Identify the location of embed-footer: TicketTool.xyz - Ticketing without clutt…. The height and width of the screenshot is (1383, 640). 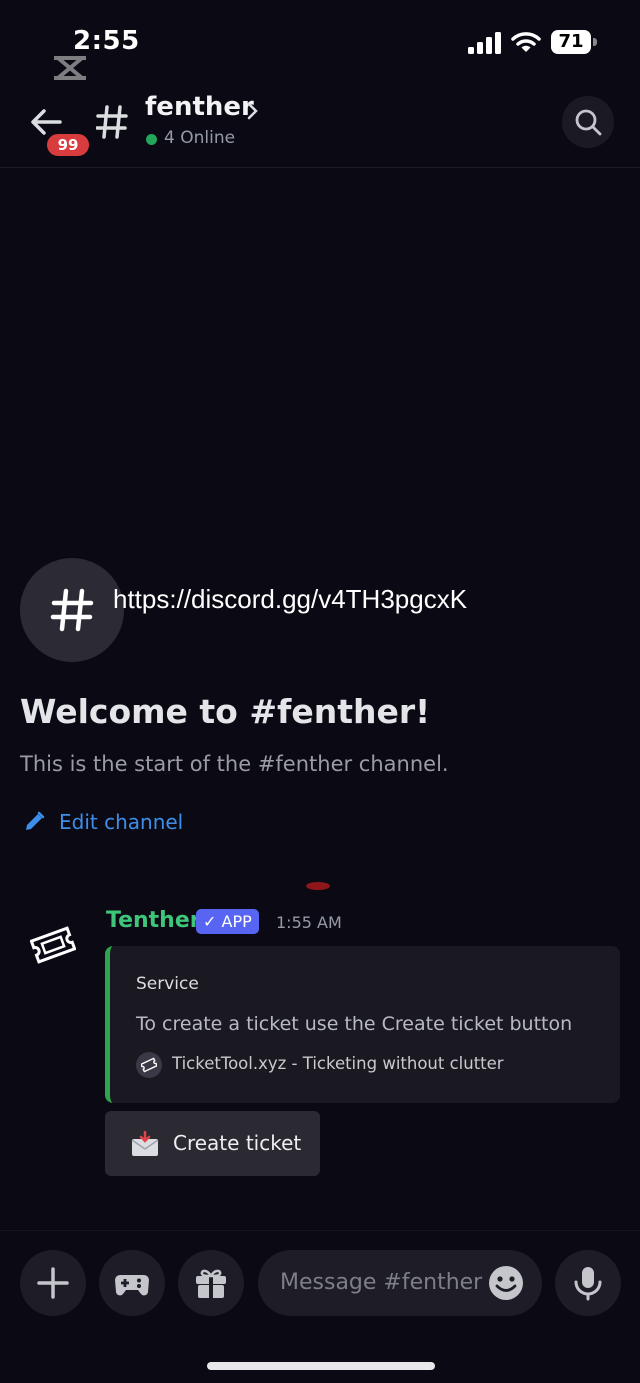
(338, 1063).